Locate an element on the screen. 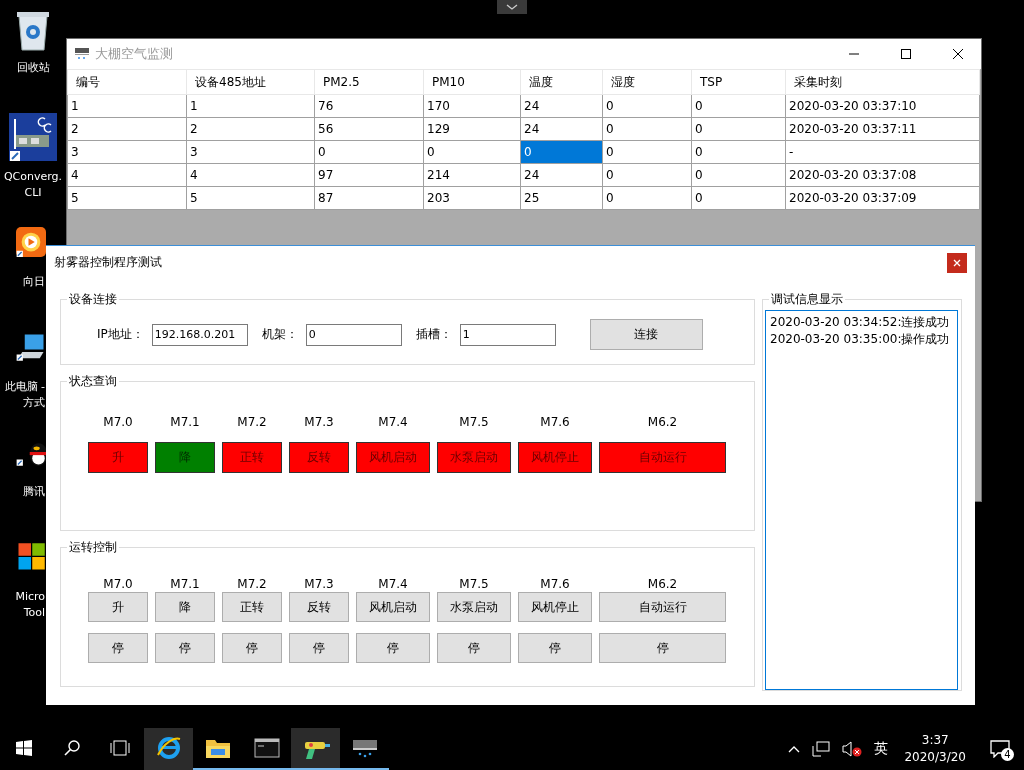 The width and height of the screenshot is (1024, 770). task-view-icon is located at coordinates (120, 748).